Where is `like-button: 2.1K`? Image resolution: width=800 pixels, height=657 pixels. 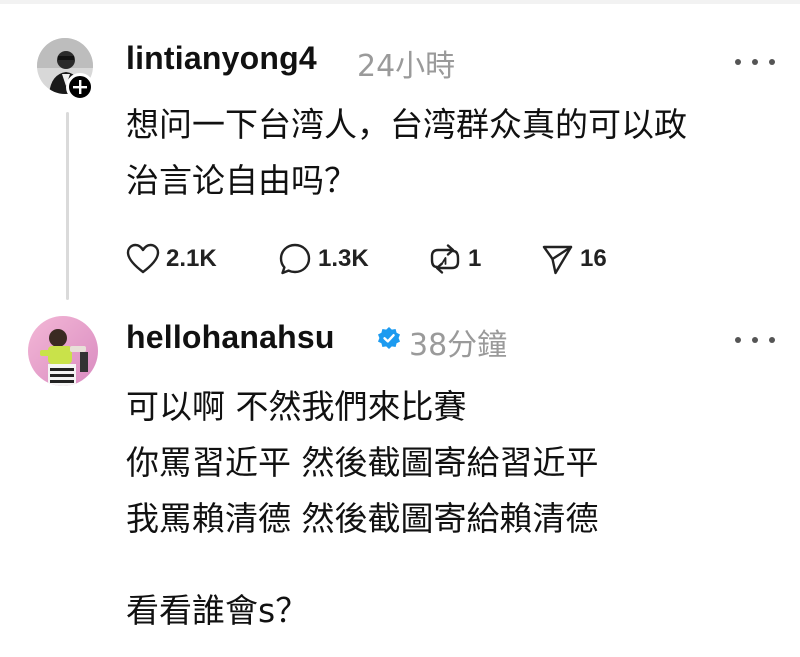
like-button: 2.1K is located at coordinates (202, 259).